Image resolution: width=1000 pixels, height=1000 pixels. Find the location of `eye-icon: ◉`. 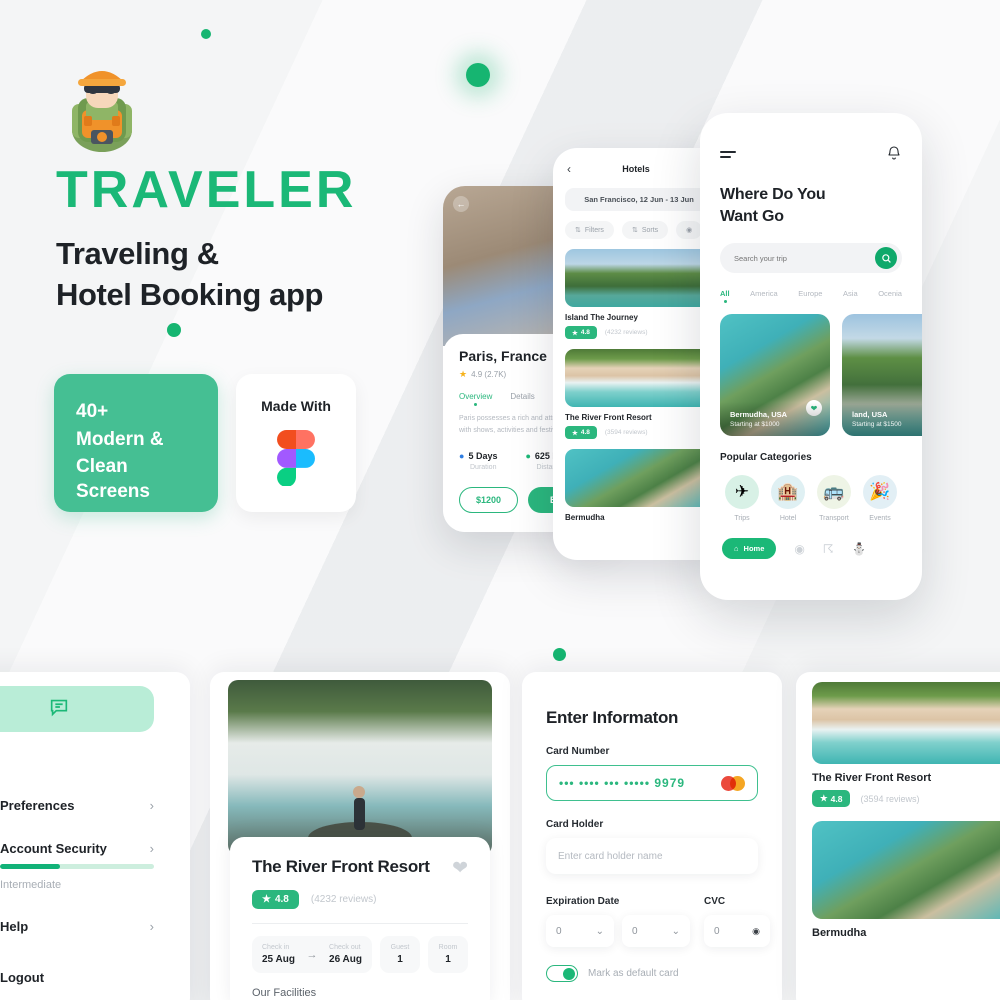

eye-icon: ◉ is located at coordinates (756, 931).